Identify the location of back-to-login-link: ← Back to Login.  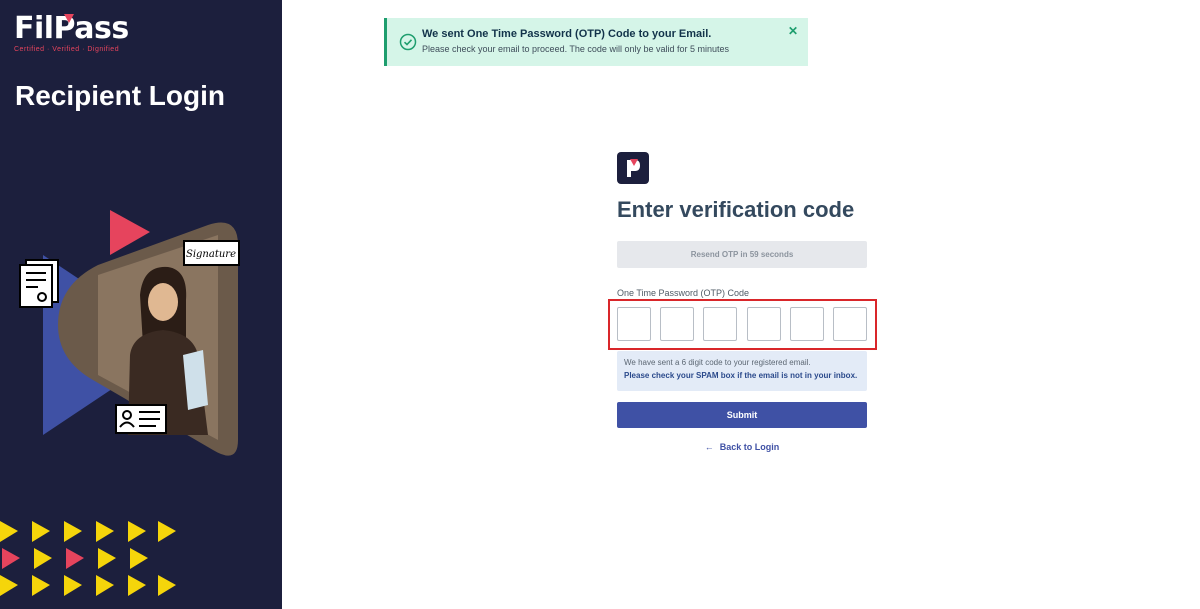
(742, 447).